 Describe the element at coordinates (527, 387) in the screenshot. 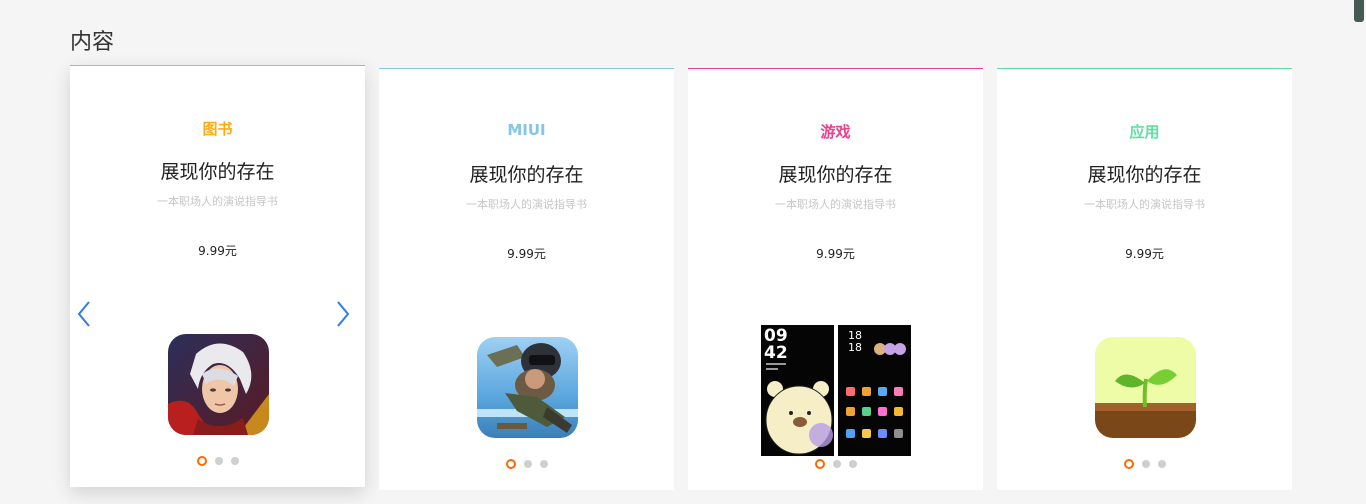

I see `soldier-game-app-icon` at that location.